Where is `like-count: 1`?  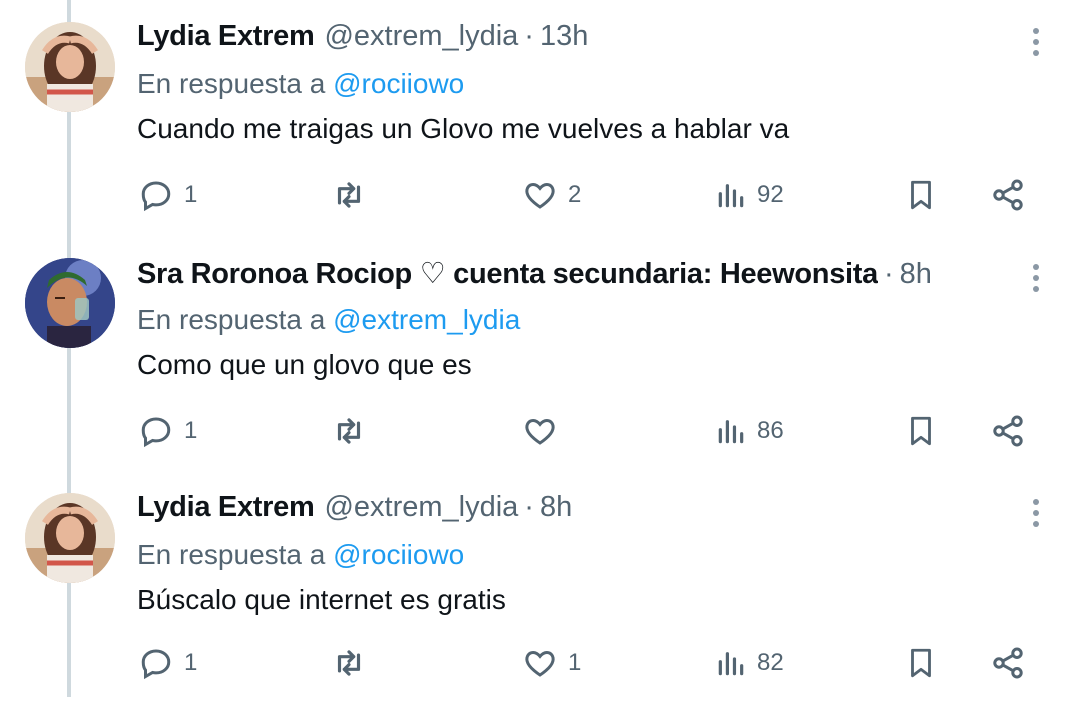 like-count: 1 is located at coordinates (575, 662).